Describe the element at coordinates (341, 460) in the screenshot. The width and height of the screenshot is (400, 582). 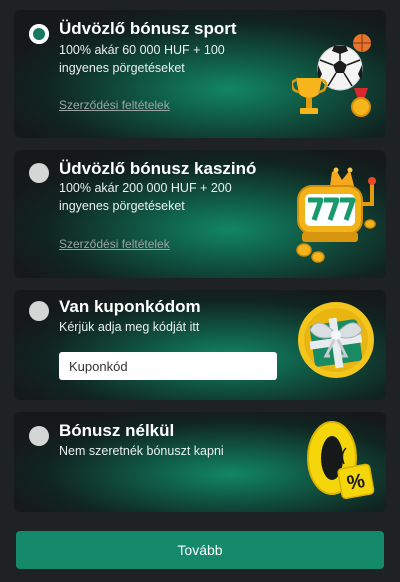
I see `zero-percent-icon: %` at that location.